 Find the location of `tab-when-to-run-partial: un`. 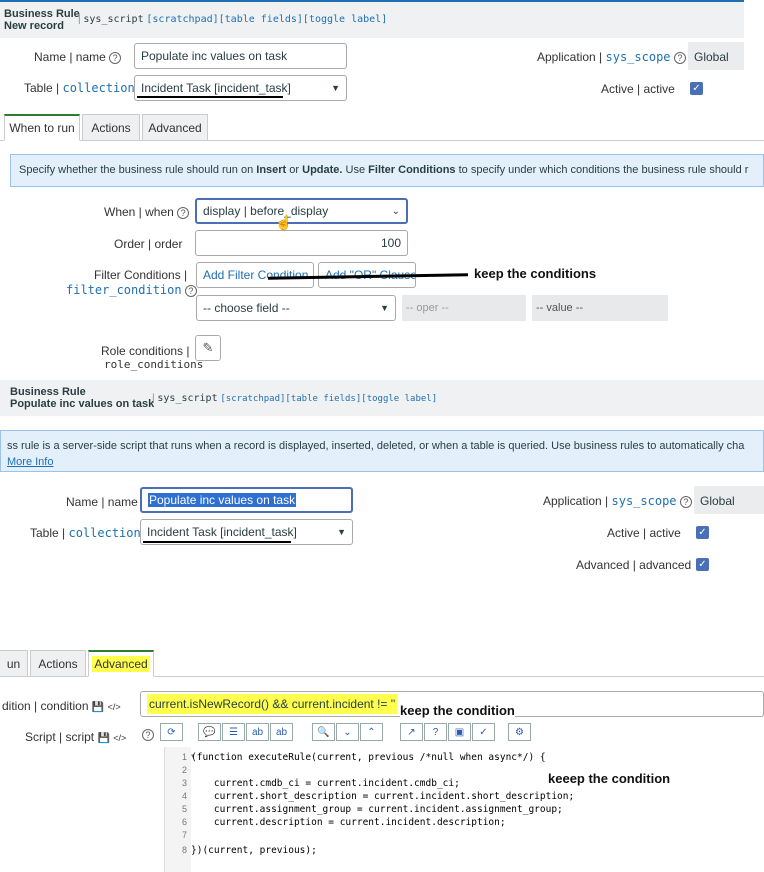

tab-when-to-run-partial: un is located at coordinates (14, 663).